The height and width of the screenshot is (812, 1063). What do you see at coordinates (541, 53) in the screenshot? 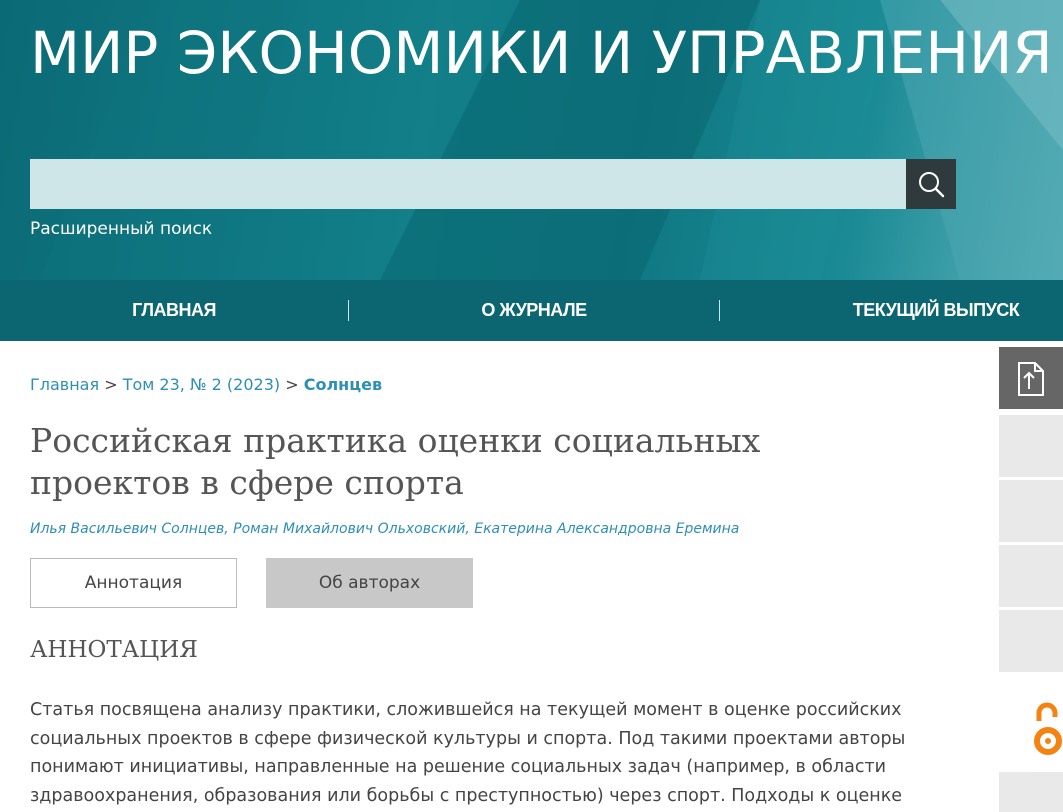
I see `site-title: МИР ЭКОНОМИКИ И УПРАВЛЕНИЯ` at bounding box center [541, 53].